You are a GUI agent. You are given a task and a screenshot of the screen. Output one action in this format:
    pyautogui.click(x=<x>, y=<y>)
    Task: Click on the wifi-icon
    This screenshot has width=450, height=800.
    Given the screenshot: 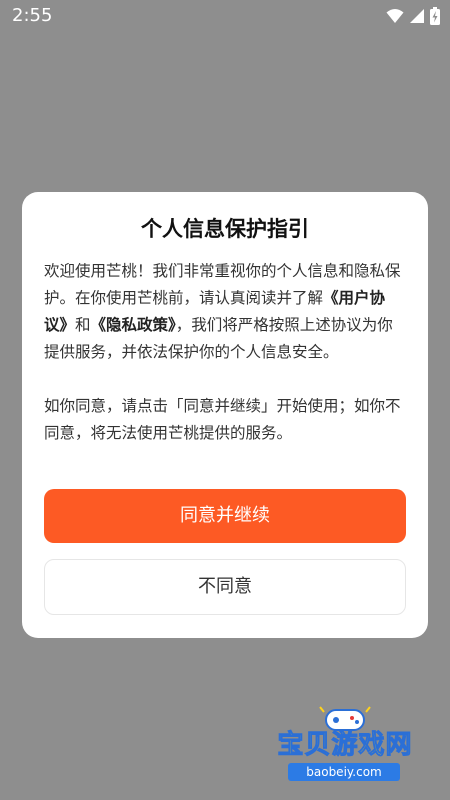 What is the action you would take?
    pyautogui.click(x=395, y=16)
    